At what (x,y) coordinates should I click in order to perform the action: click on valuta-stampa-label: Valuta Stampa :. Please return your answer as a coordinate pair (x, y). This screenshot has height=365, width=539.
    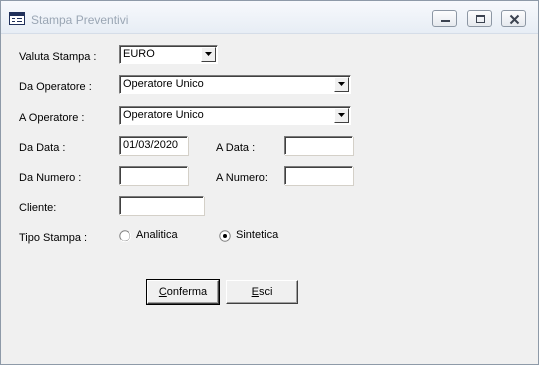
    Looking at the image, I should click on (58, 57).